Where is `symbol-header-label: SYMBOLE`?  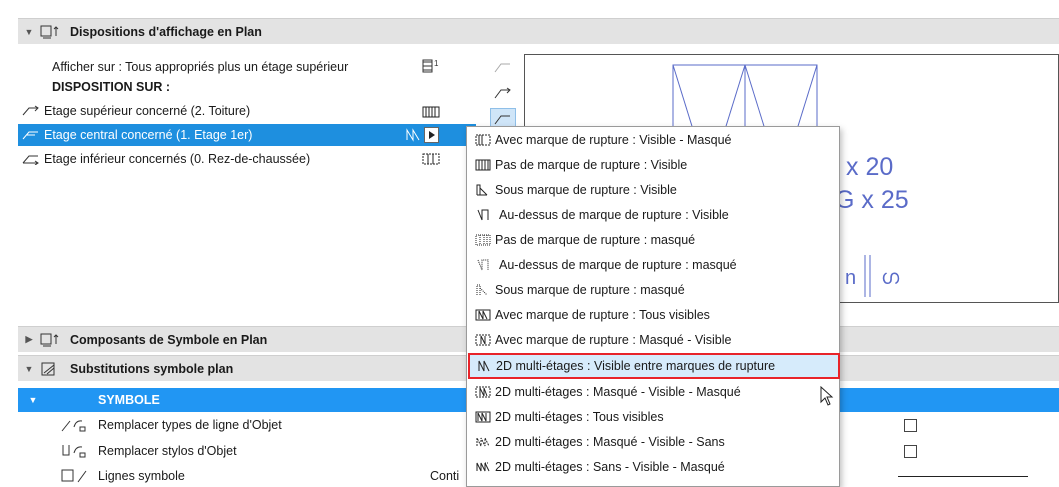
symbol-header-label: SYMBOLE is located at coordinates (129, 400).